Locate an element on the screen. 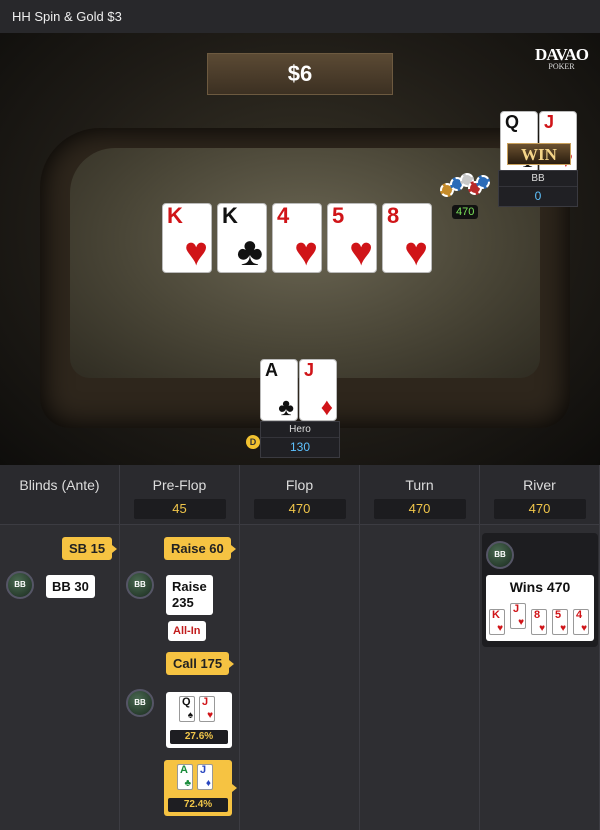  player-name: BB is located at coordinates (538, 179).